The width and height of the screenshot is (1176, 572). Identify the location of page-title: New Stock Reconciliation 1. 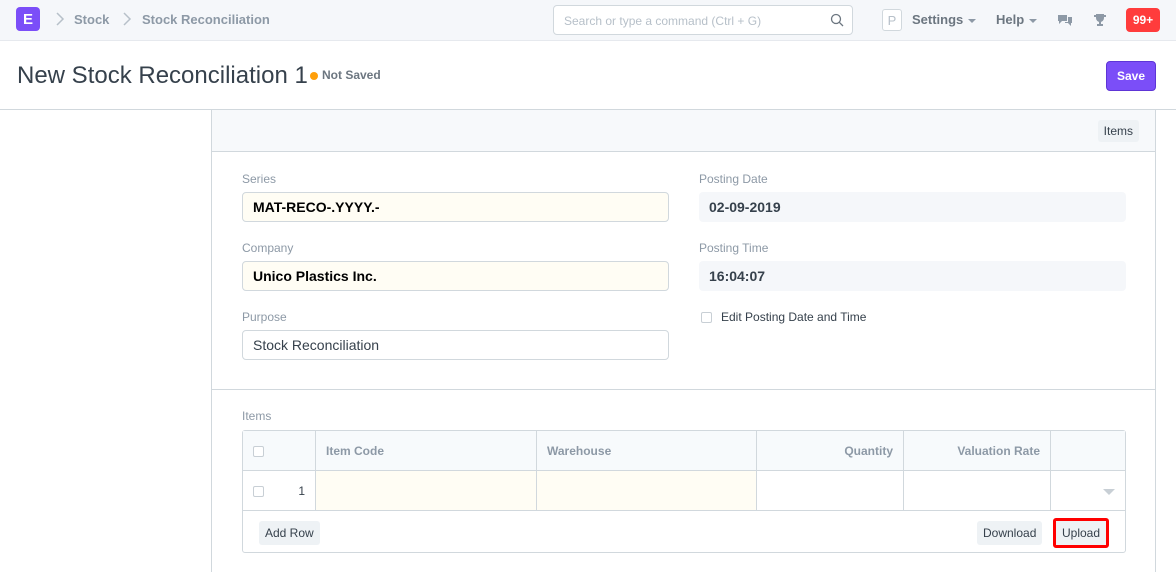
(162, 75).